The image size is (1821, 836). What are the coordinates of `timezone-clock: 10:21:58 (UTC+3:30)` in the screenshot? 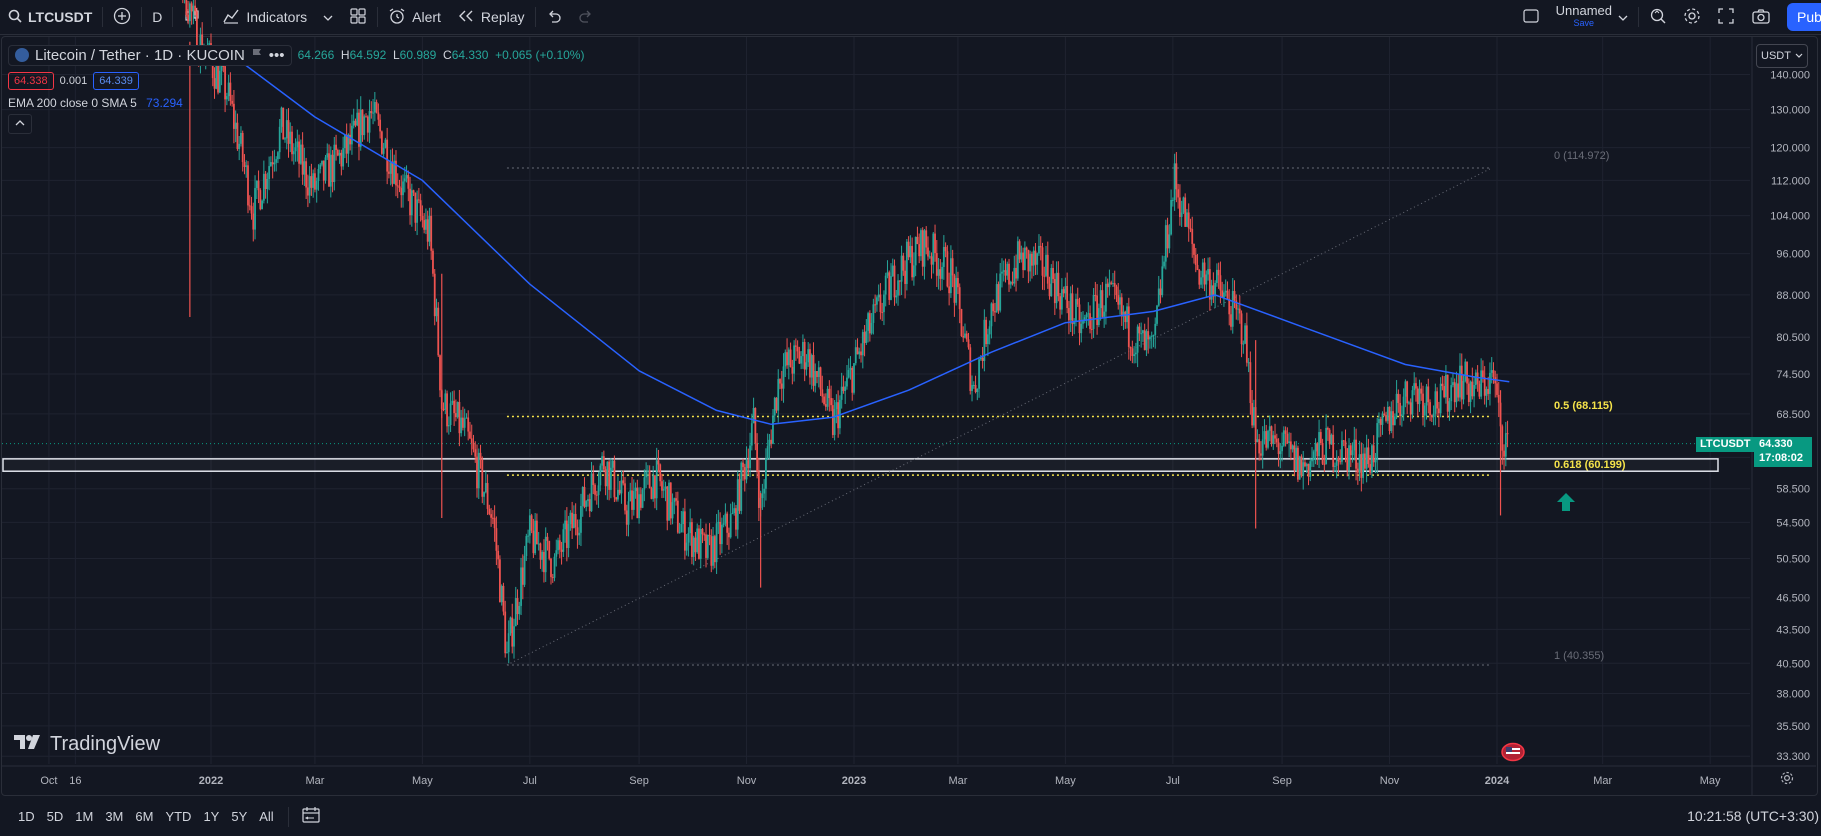 It's located at (1753, 816).